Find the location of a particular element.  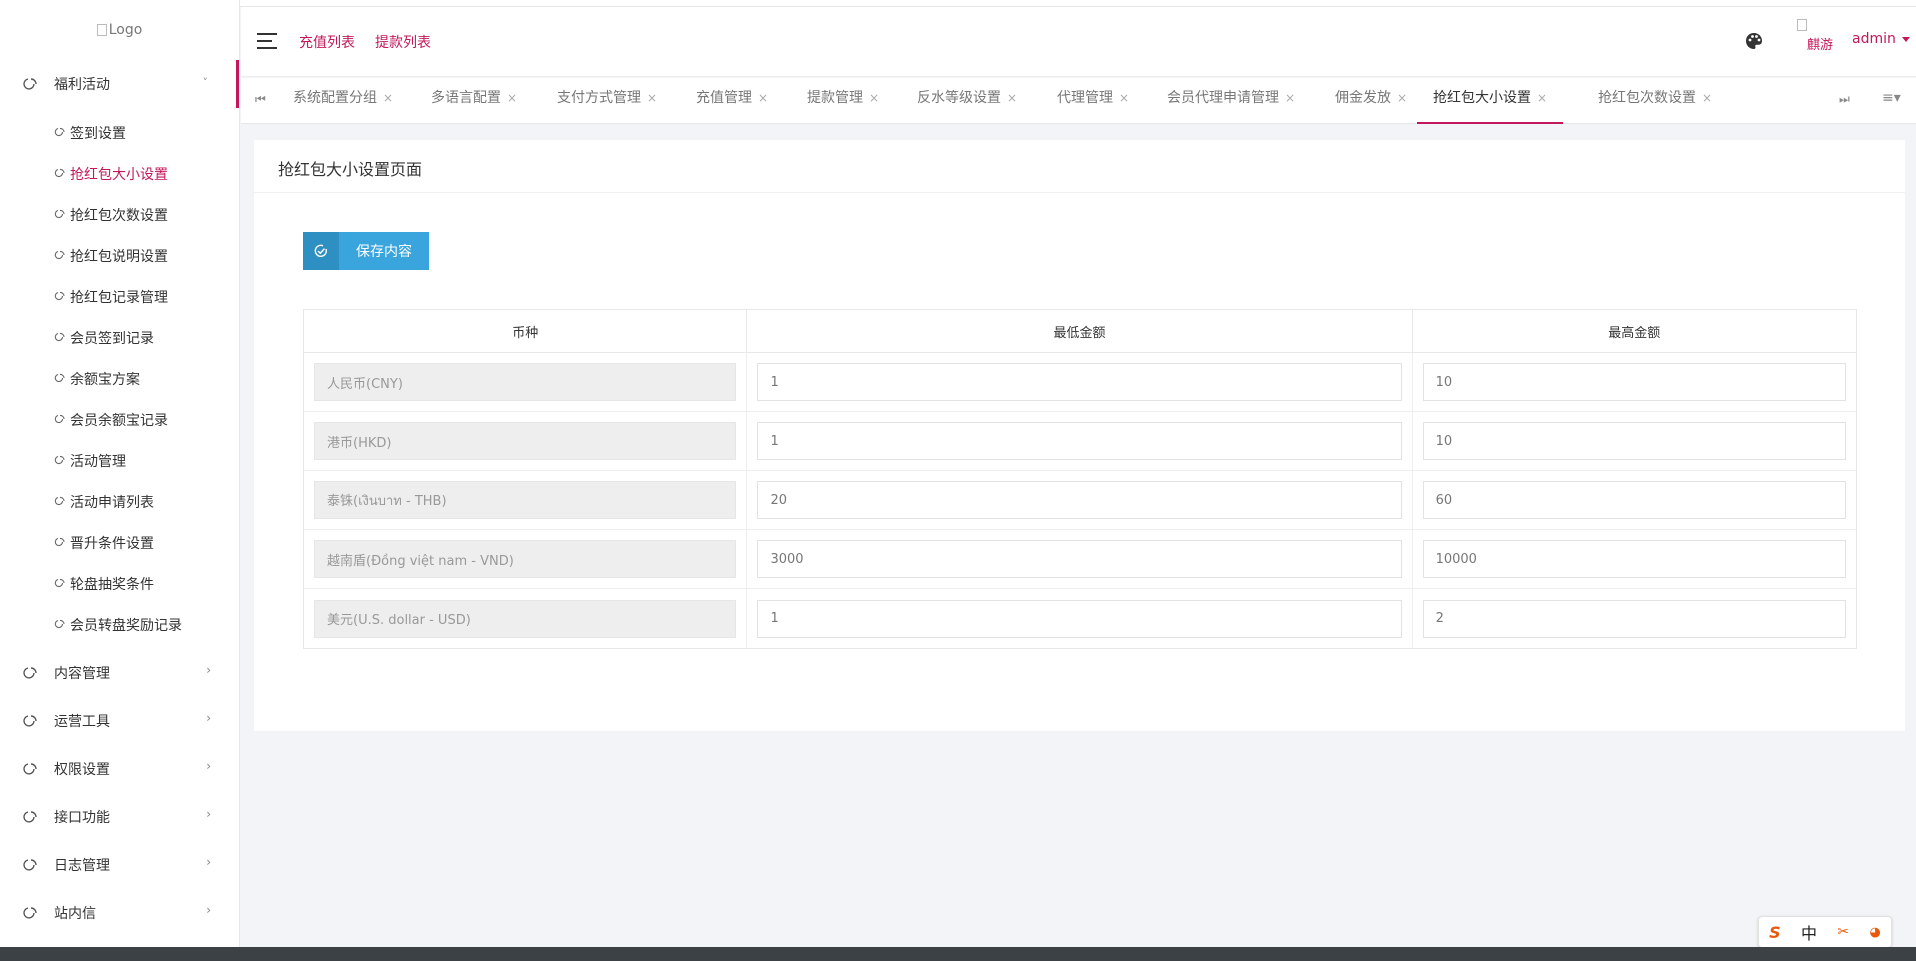

sidebar-group: 日志管理 › is located at coordinates (119, 865).